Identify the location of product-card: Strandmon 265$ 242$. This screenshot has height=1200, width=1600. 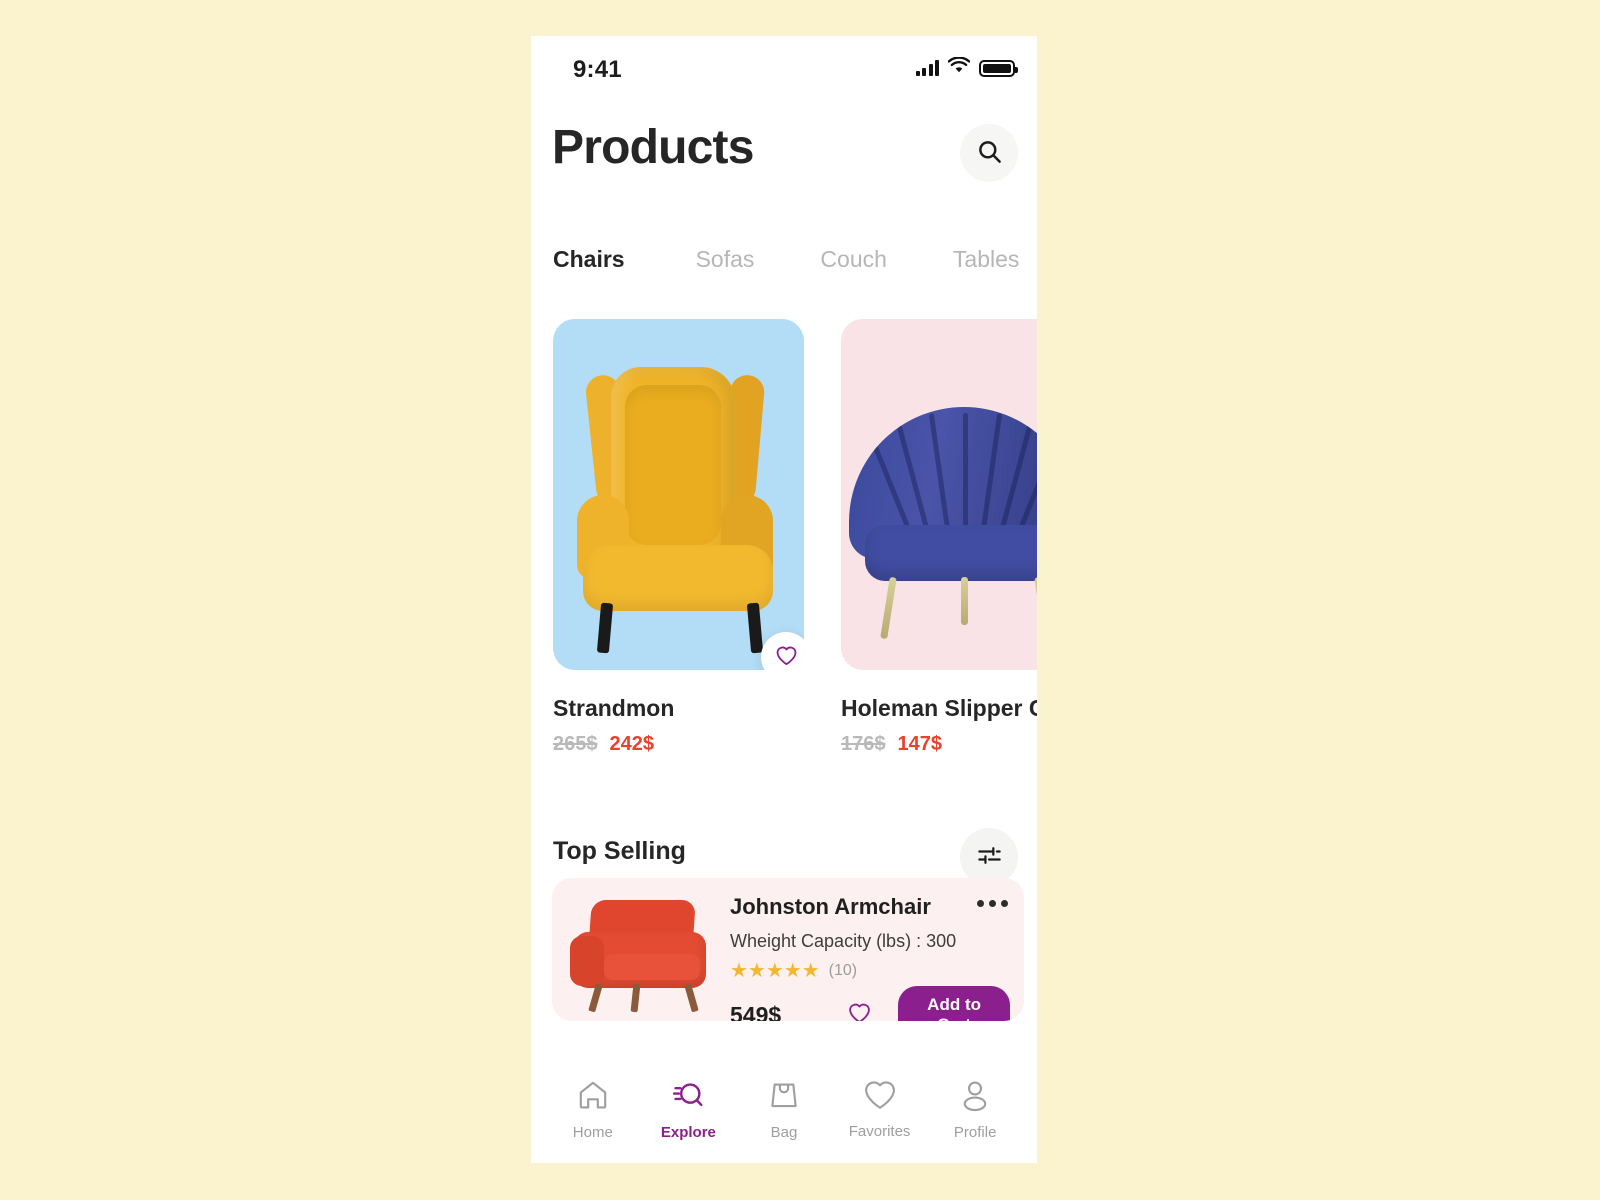
(678, 537).